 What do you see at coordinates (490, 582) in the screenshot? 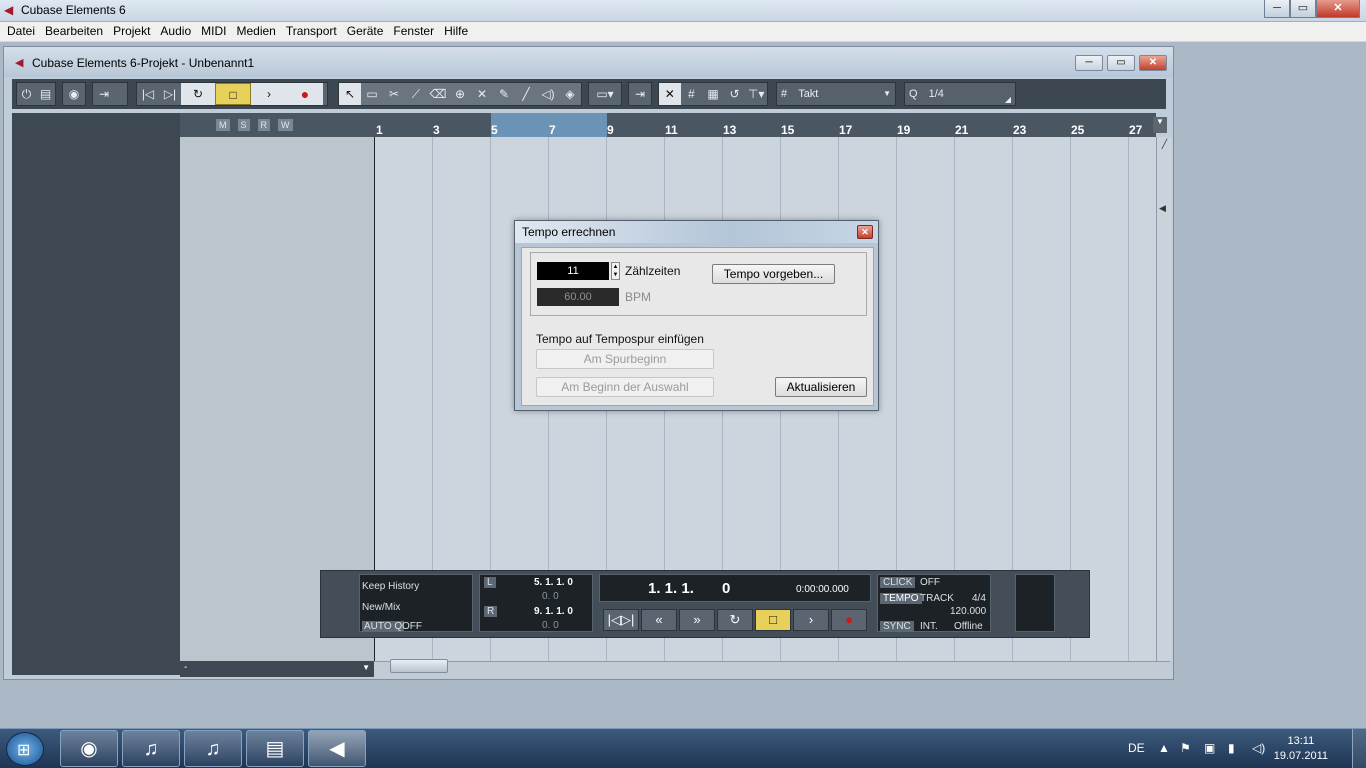
I see `left-locator-button: L` at bounding box center [490, 582].